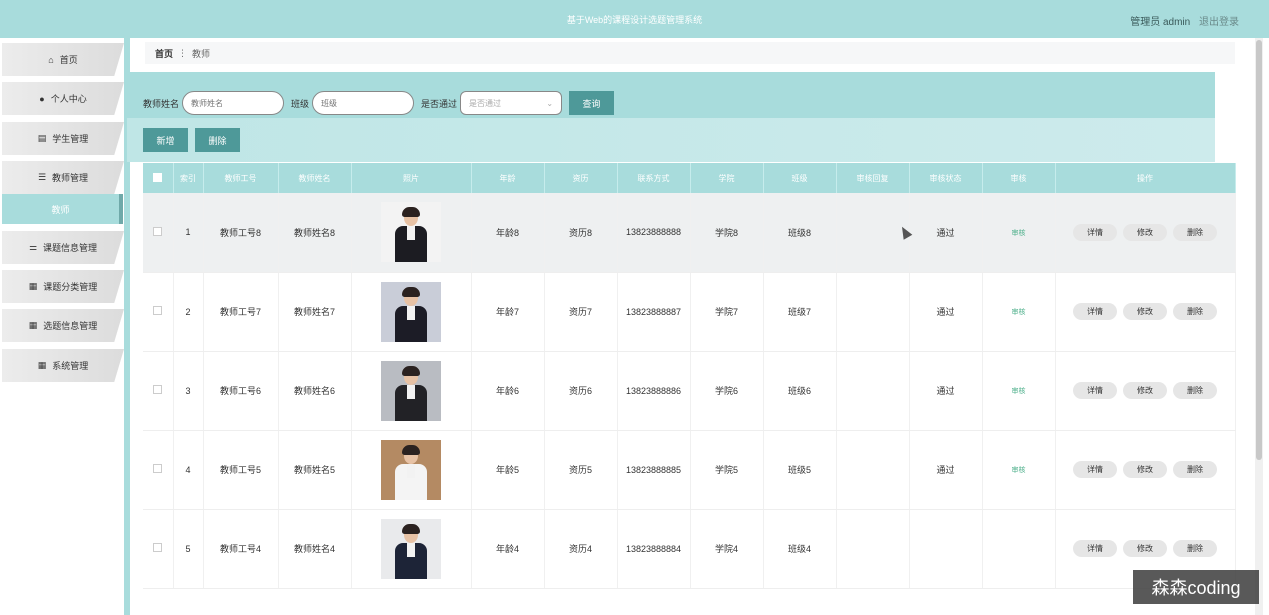  Describe the element at coordinates (654, 549) in the screenshot. I see `cell-phone: 13823888884` at that location.